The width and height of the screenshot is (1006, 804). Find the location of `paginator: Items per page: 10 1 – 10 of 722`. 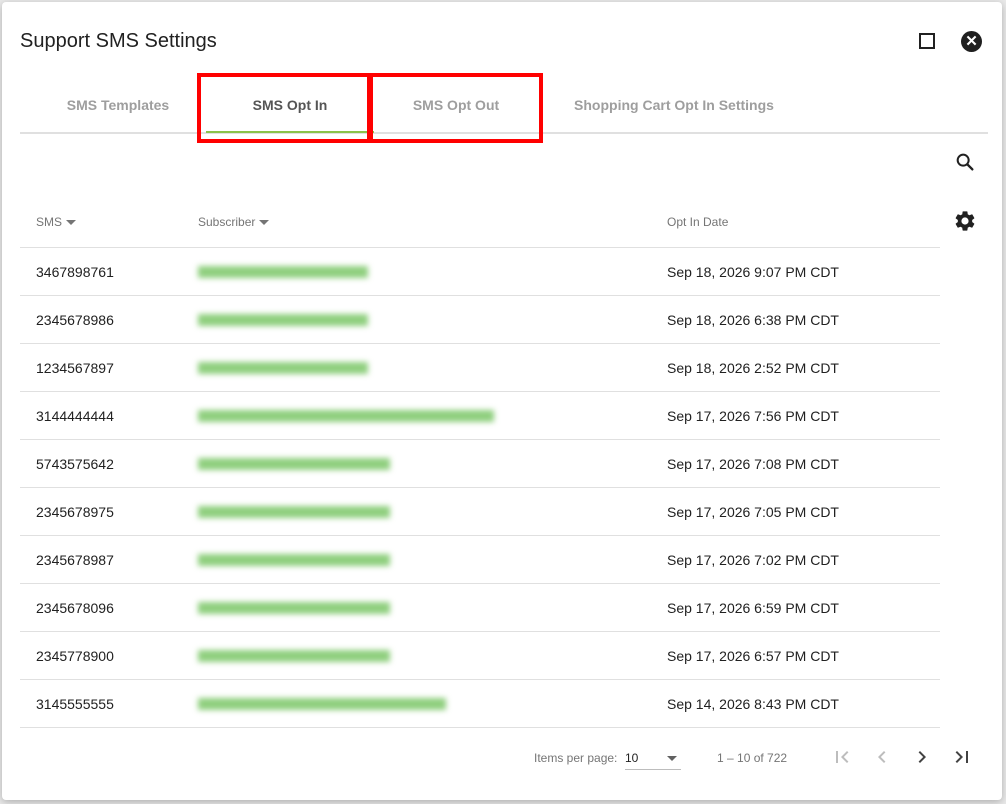

paginator: Items per page: 10 1 – 10 of 722 is located at coordinates (504, 757).